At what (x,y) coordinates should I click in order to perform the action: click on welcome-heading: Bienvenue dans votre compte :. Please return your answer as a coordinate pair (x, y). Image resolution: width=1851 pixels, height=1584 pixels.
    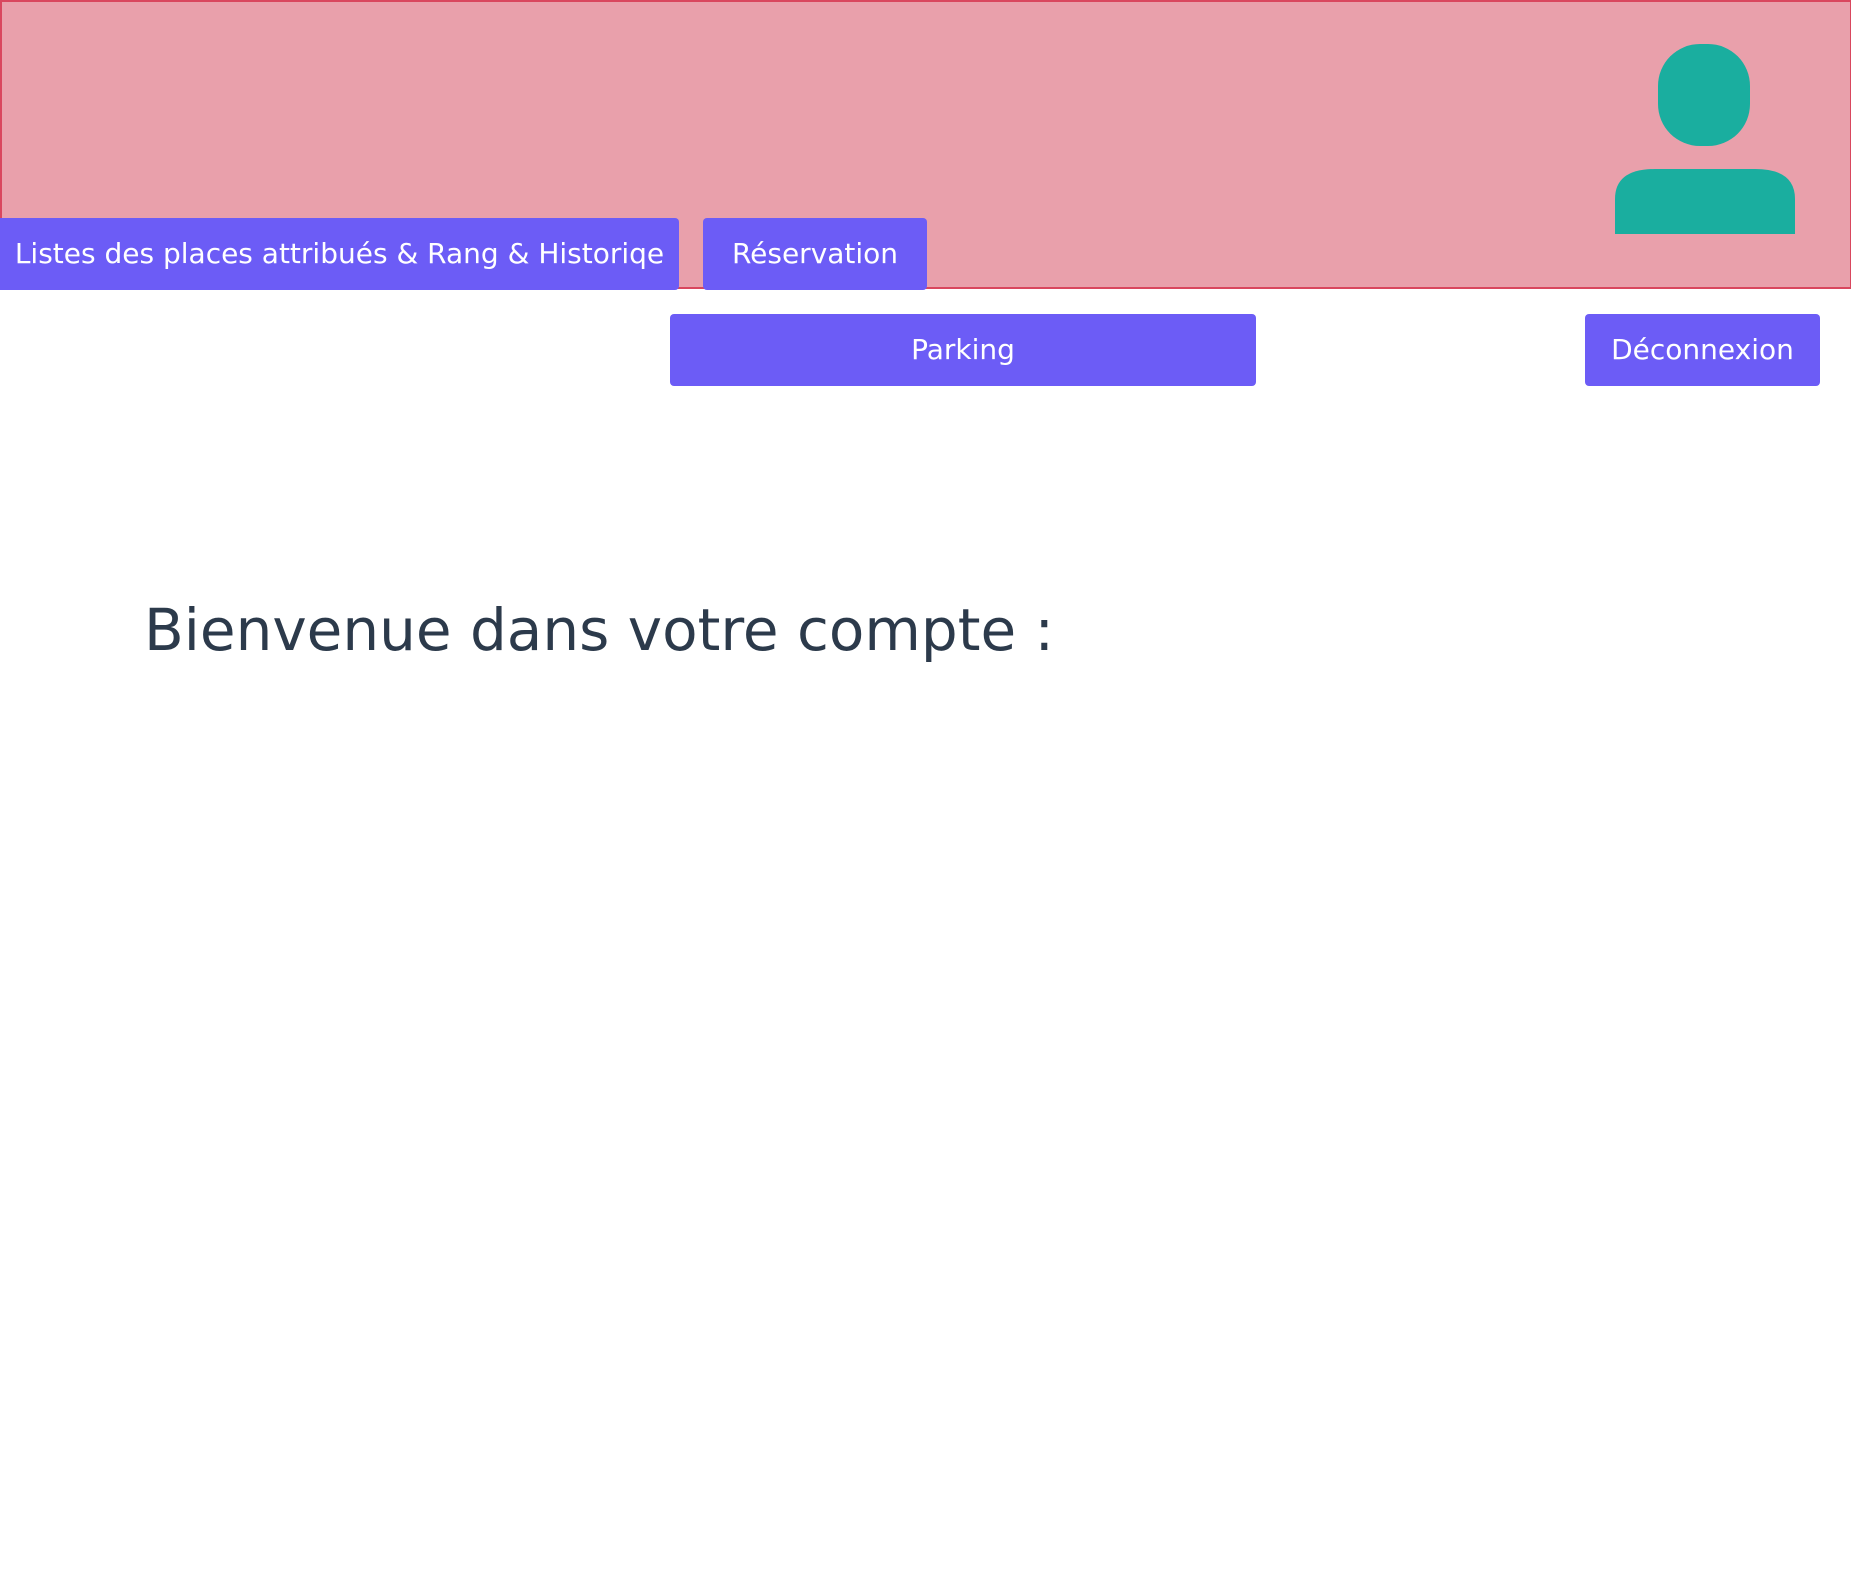
    Looking at the image, I should click on (599, 630).